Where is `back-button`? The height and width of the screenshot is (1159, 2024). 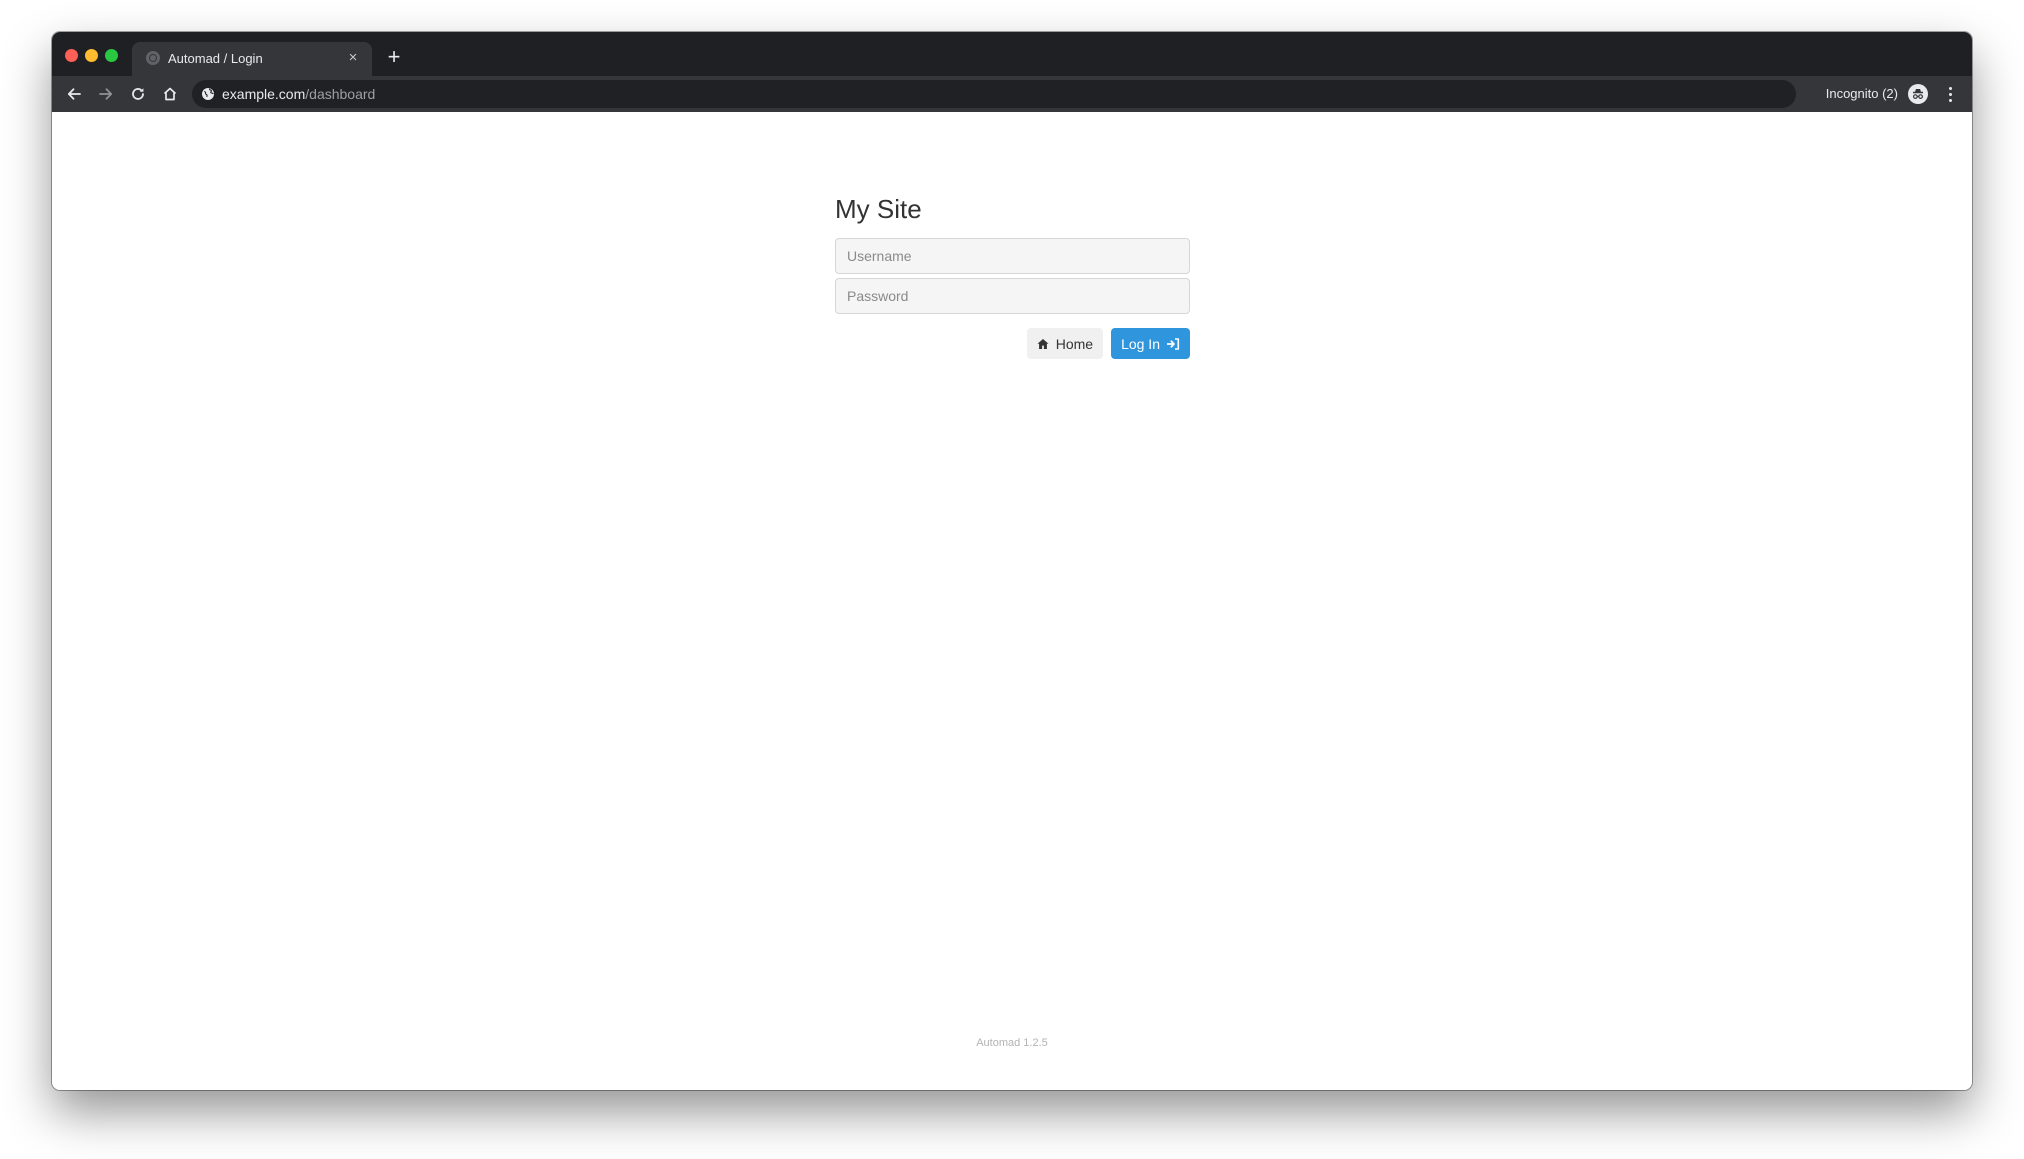 back-button is located at coordinates (74, 94).